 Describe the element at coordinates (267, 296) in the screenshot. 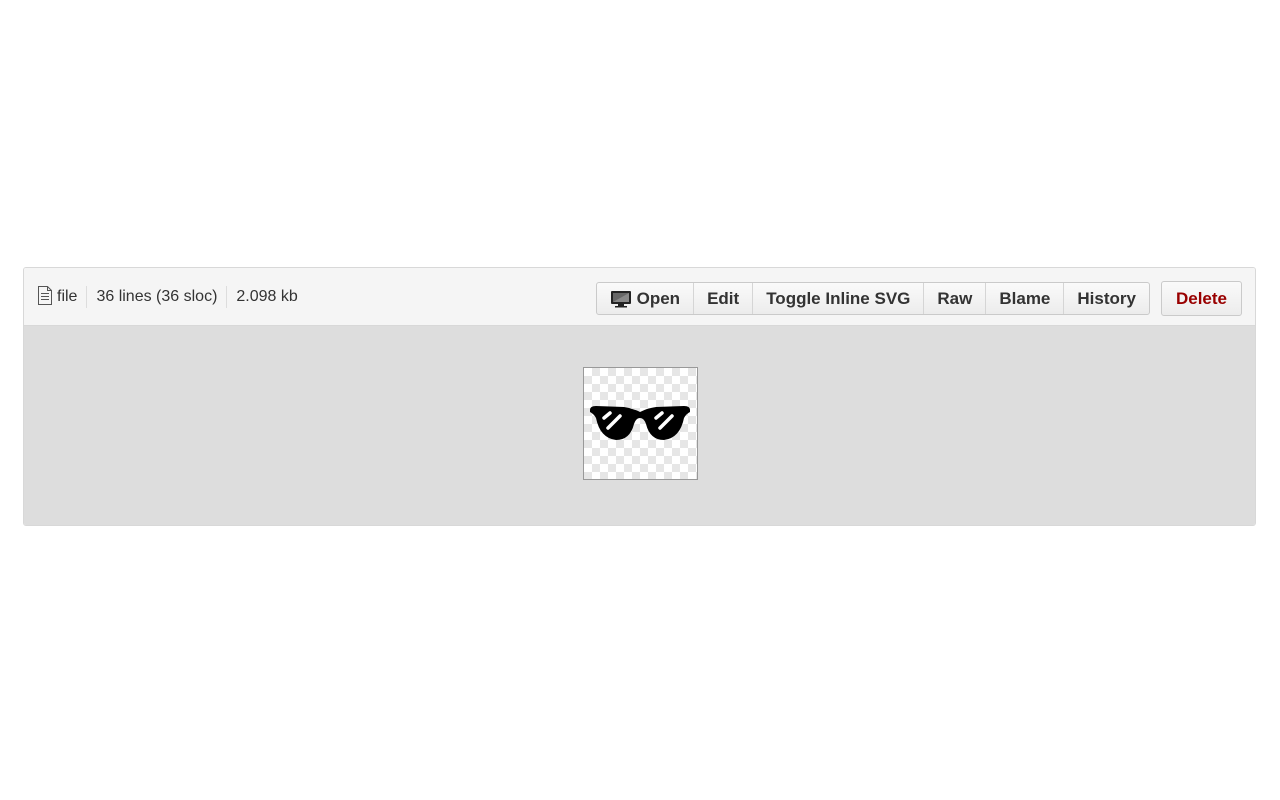

I see `file-size: 2.098 kb` at that location.